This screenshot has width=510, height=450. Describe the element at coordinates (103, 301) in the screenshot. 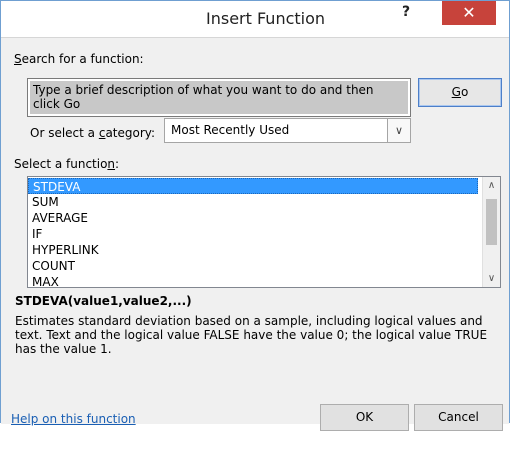

I see `function-signature: STDEVA(value1,value2,...)` at that location.